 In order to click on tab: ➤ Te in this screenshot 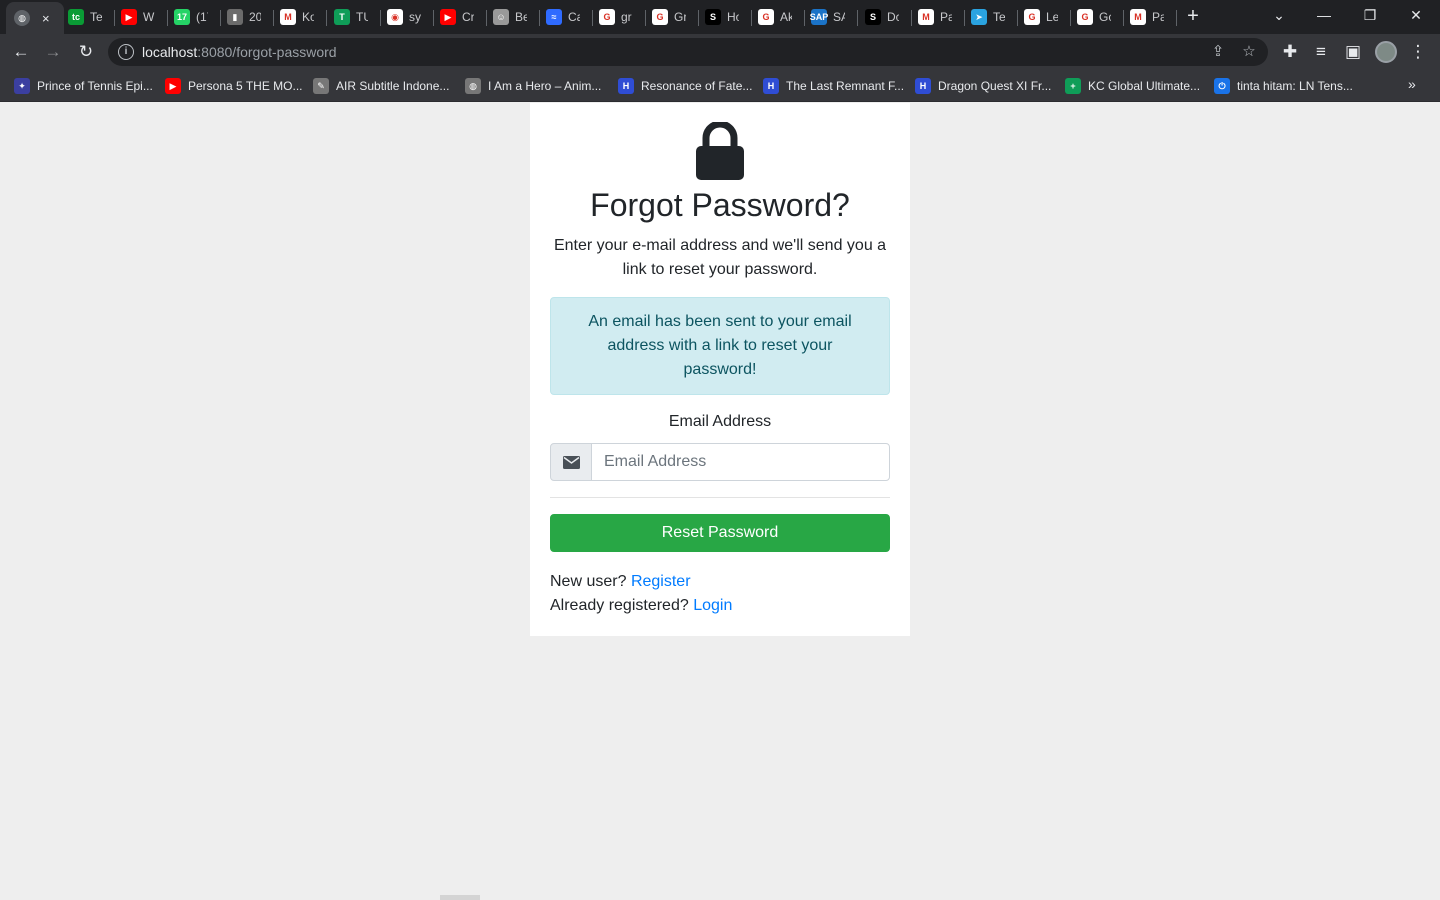, I will do `click(988, 17)`.